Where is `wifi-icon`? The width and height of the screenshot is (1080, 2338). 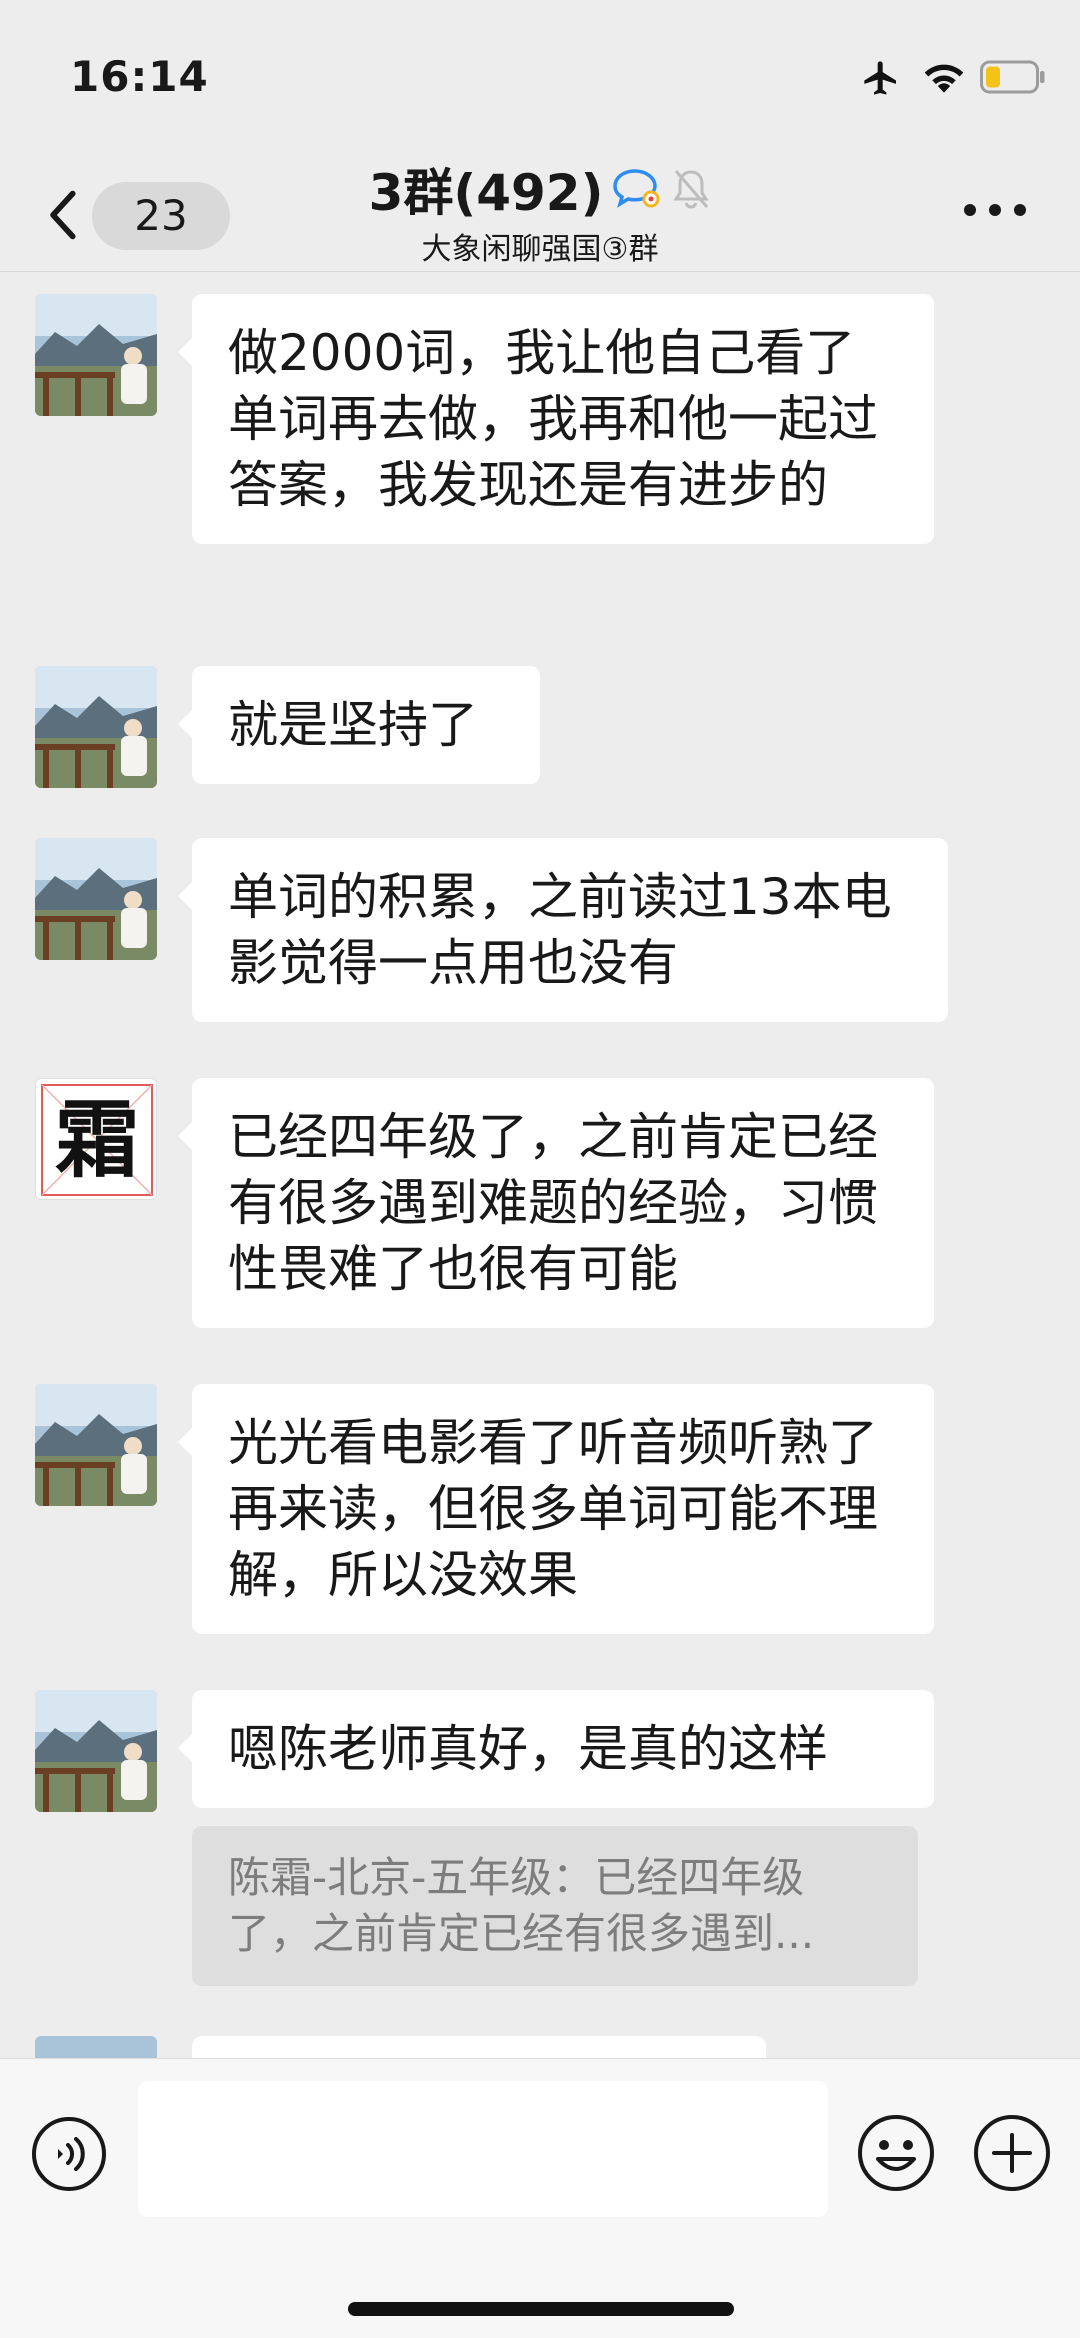 wifi-icon is located at coordinates (944, 78).